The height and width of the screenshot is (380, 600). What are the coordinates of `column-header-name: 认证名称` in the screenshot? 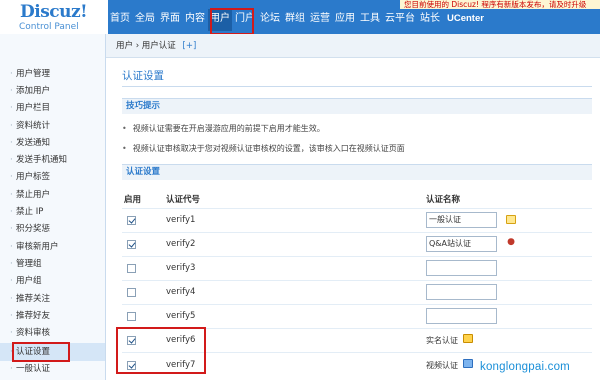 It's located at (443, 200).